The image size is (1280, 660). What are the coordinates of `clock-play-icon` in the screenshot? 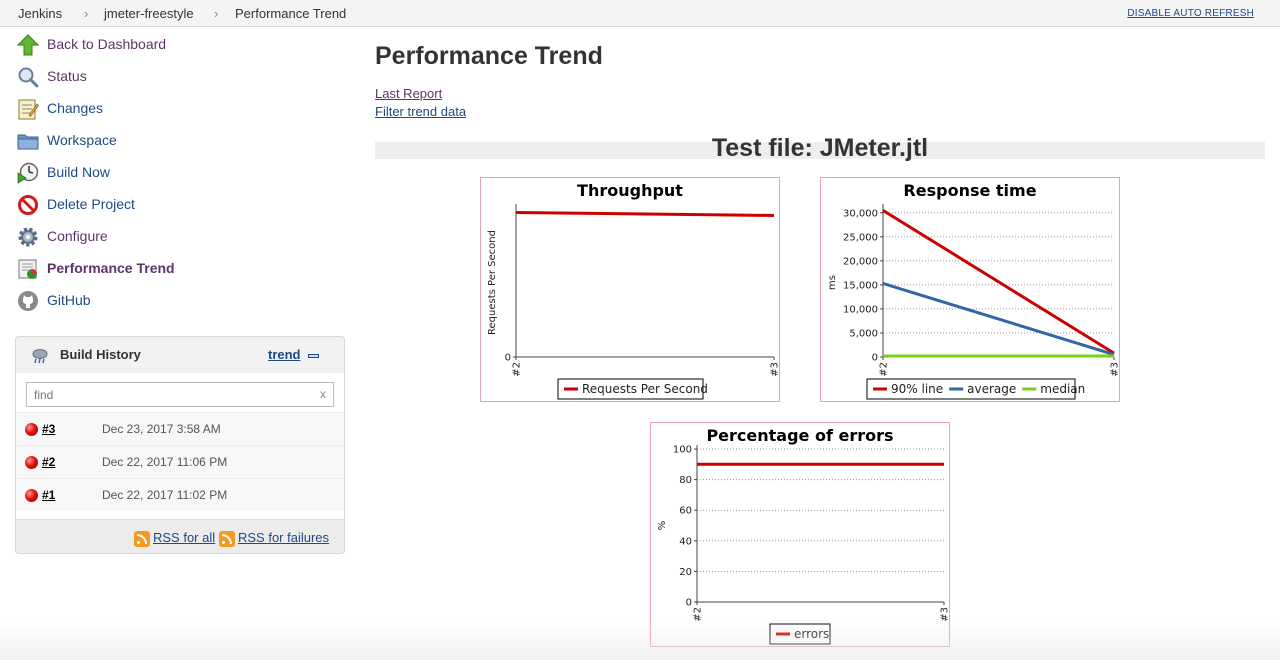 It's located at (28, 173).